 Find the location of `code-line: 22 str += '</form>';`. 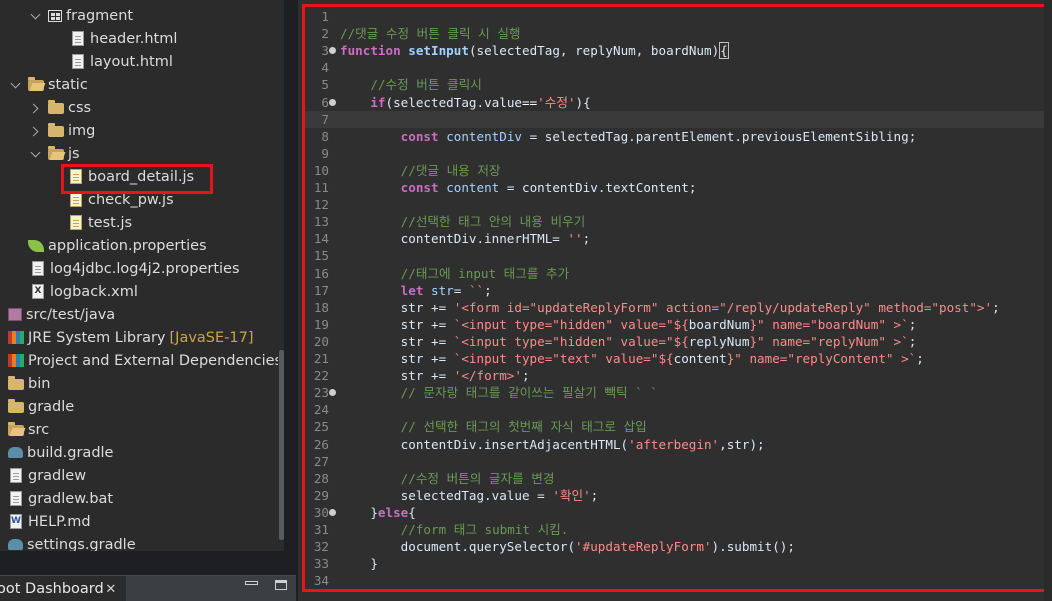

code-line: 22 str += '</form>'; is located at coordinates (675, 375).